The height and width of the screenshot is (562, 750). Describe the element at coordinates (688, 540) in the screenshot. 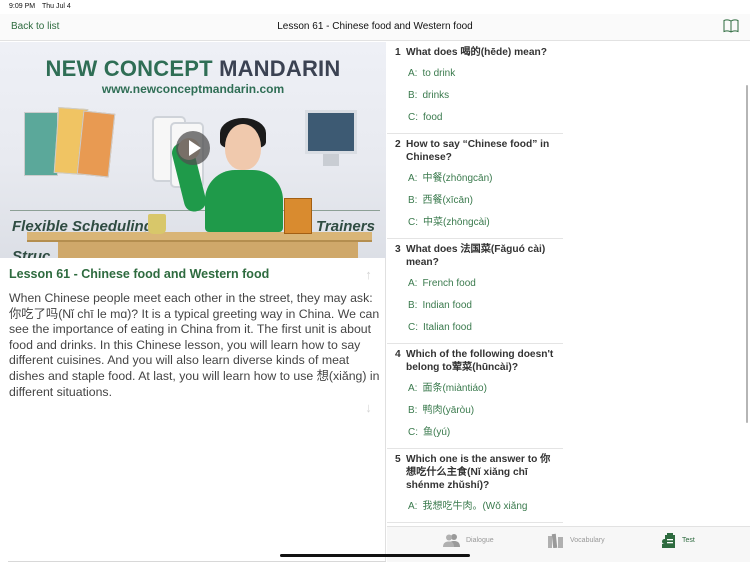

I see `tab-test-label: Test` at that location.